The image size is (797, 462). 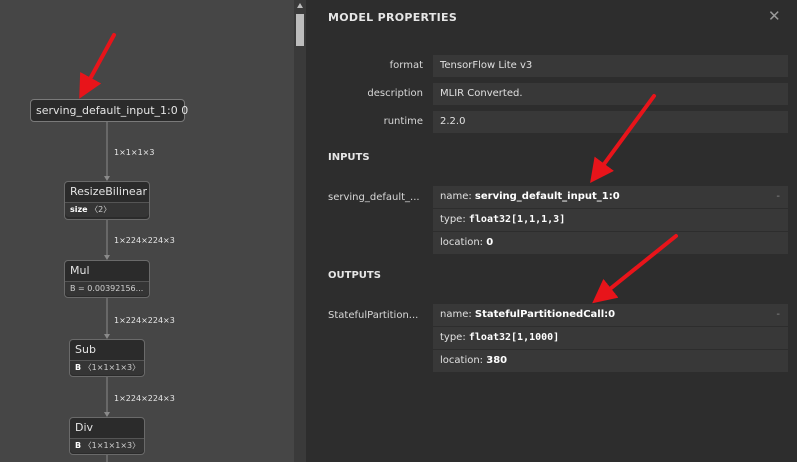 I want to click on input-node-label: serving_default_input_1:0 0, so click(x=112, y=110).